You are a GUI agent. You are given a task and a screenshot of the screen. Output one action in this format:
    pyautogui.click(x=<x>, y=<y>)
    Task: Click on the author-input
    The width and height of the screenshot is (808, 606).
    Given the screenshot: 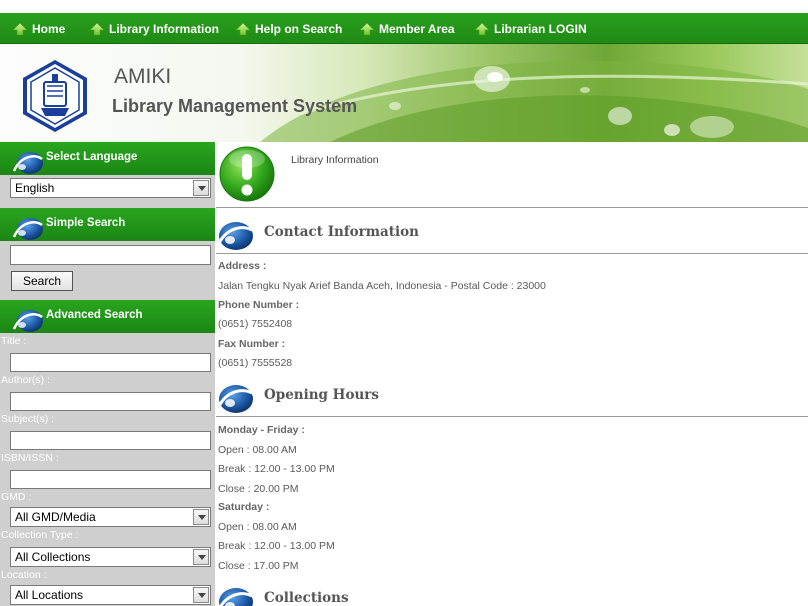 What is the action you would take?
    pyautogui.click(x=110, y=401)
    